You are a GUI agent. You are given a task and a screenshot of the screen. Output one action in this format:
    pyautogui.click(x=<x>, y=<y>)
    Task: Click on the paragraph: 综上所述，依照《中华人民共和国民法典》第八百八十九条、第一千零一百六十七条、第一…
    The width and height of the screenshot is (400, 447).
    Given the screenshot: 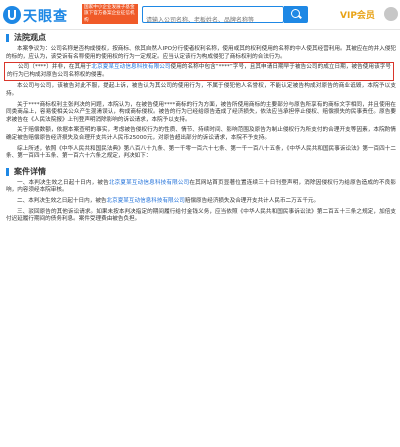 What is the action you would take?
    pyautogui.click(x=201, y=152)
    